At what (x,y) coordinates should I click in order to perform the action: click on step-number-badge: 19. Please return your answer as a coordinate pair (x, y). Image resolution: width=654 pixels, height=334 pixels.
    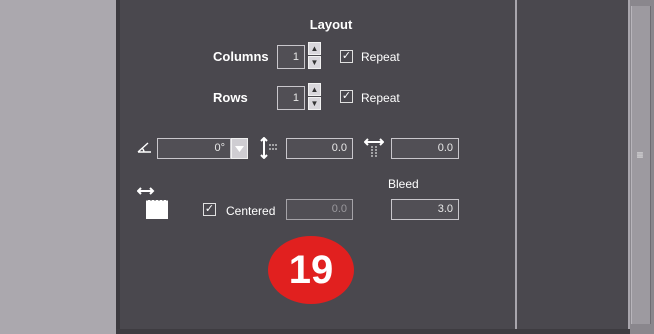
    Looking at the image, I should click on (311, 270).